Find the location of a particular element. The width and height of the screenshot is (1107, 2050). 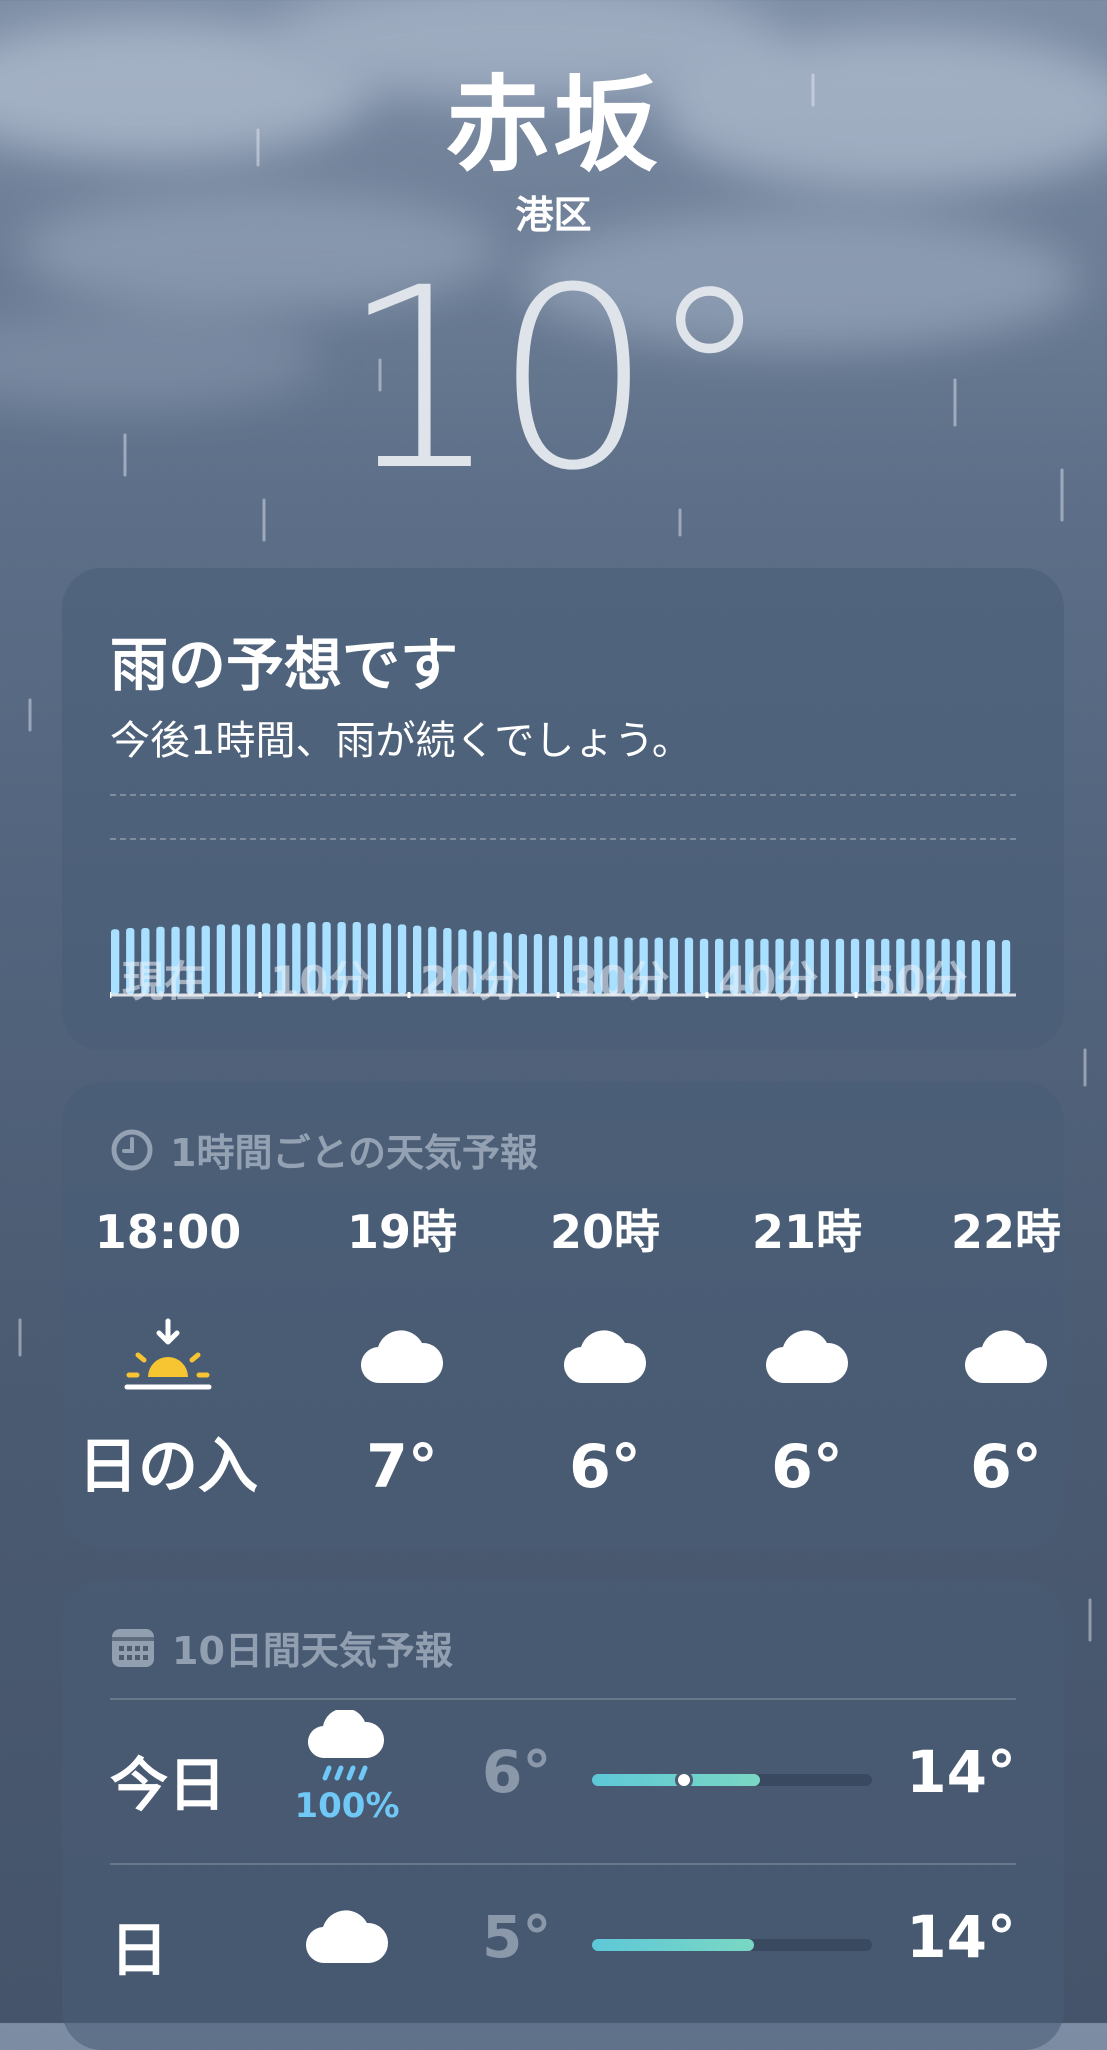

hourly-heading: 1時間ごとの天気予報 is located at coordinates (324, 1149).